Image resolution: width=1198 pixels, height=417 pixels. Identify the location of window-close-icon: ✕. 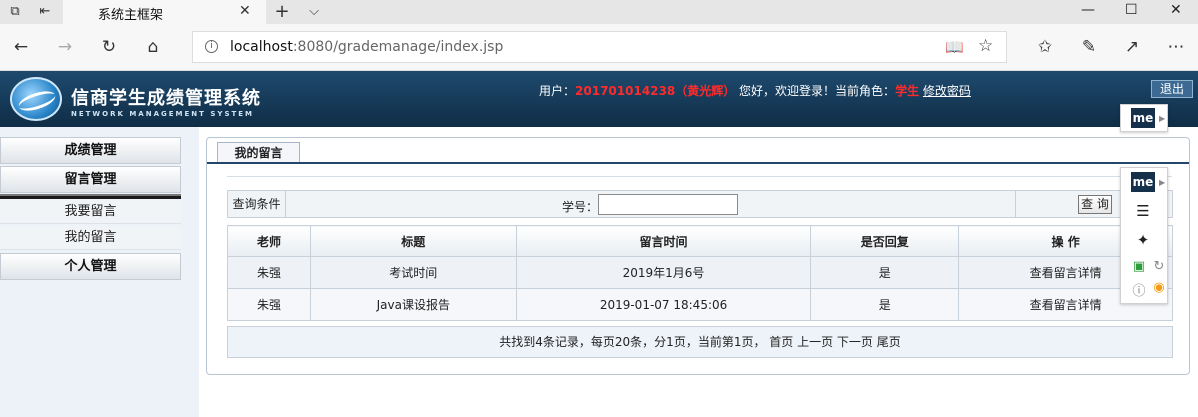
(1176, 10).